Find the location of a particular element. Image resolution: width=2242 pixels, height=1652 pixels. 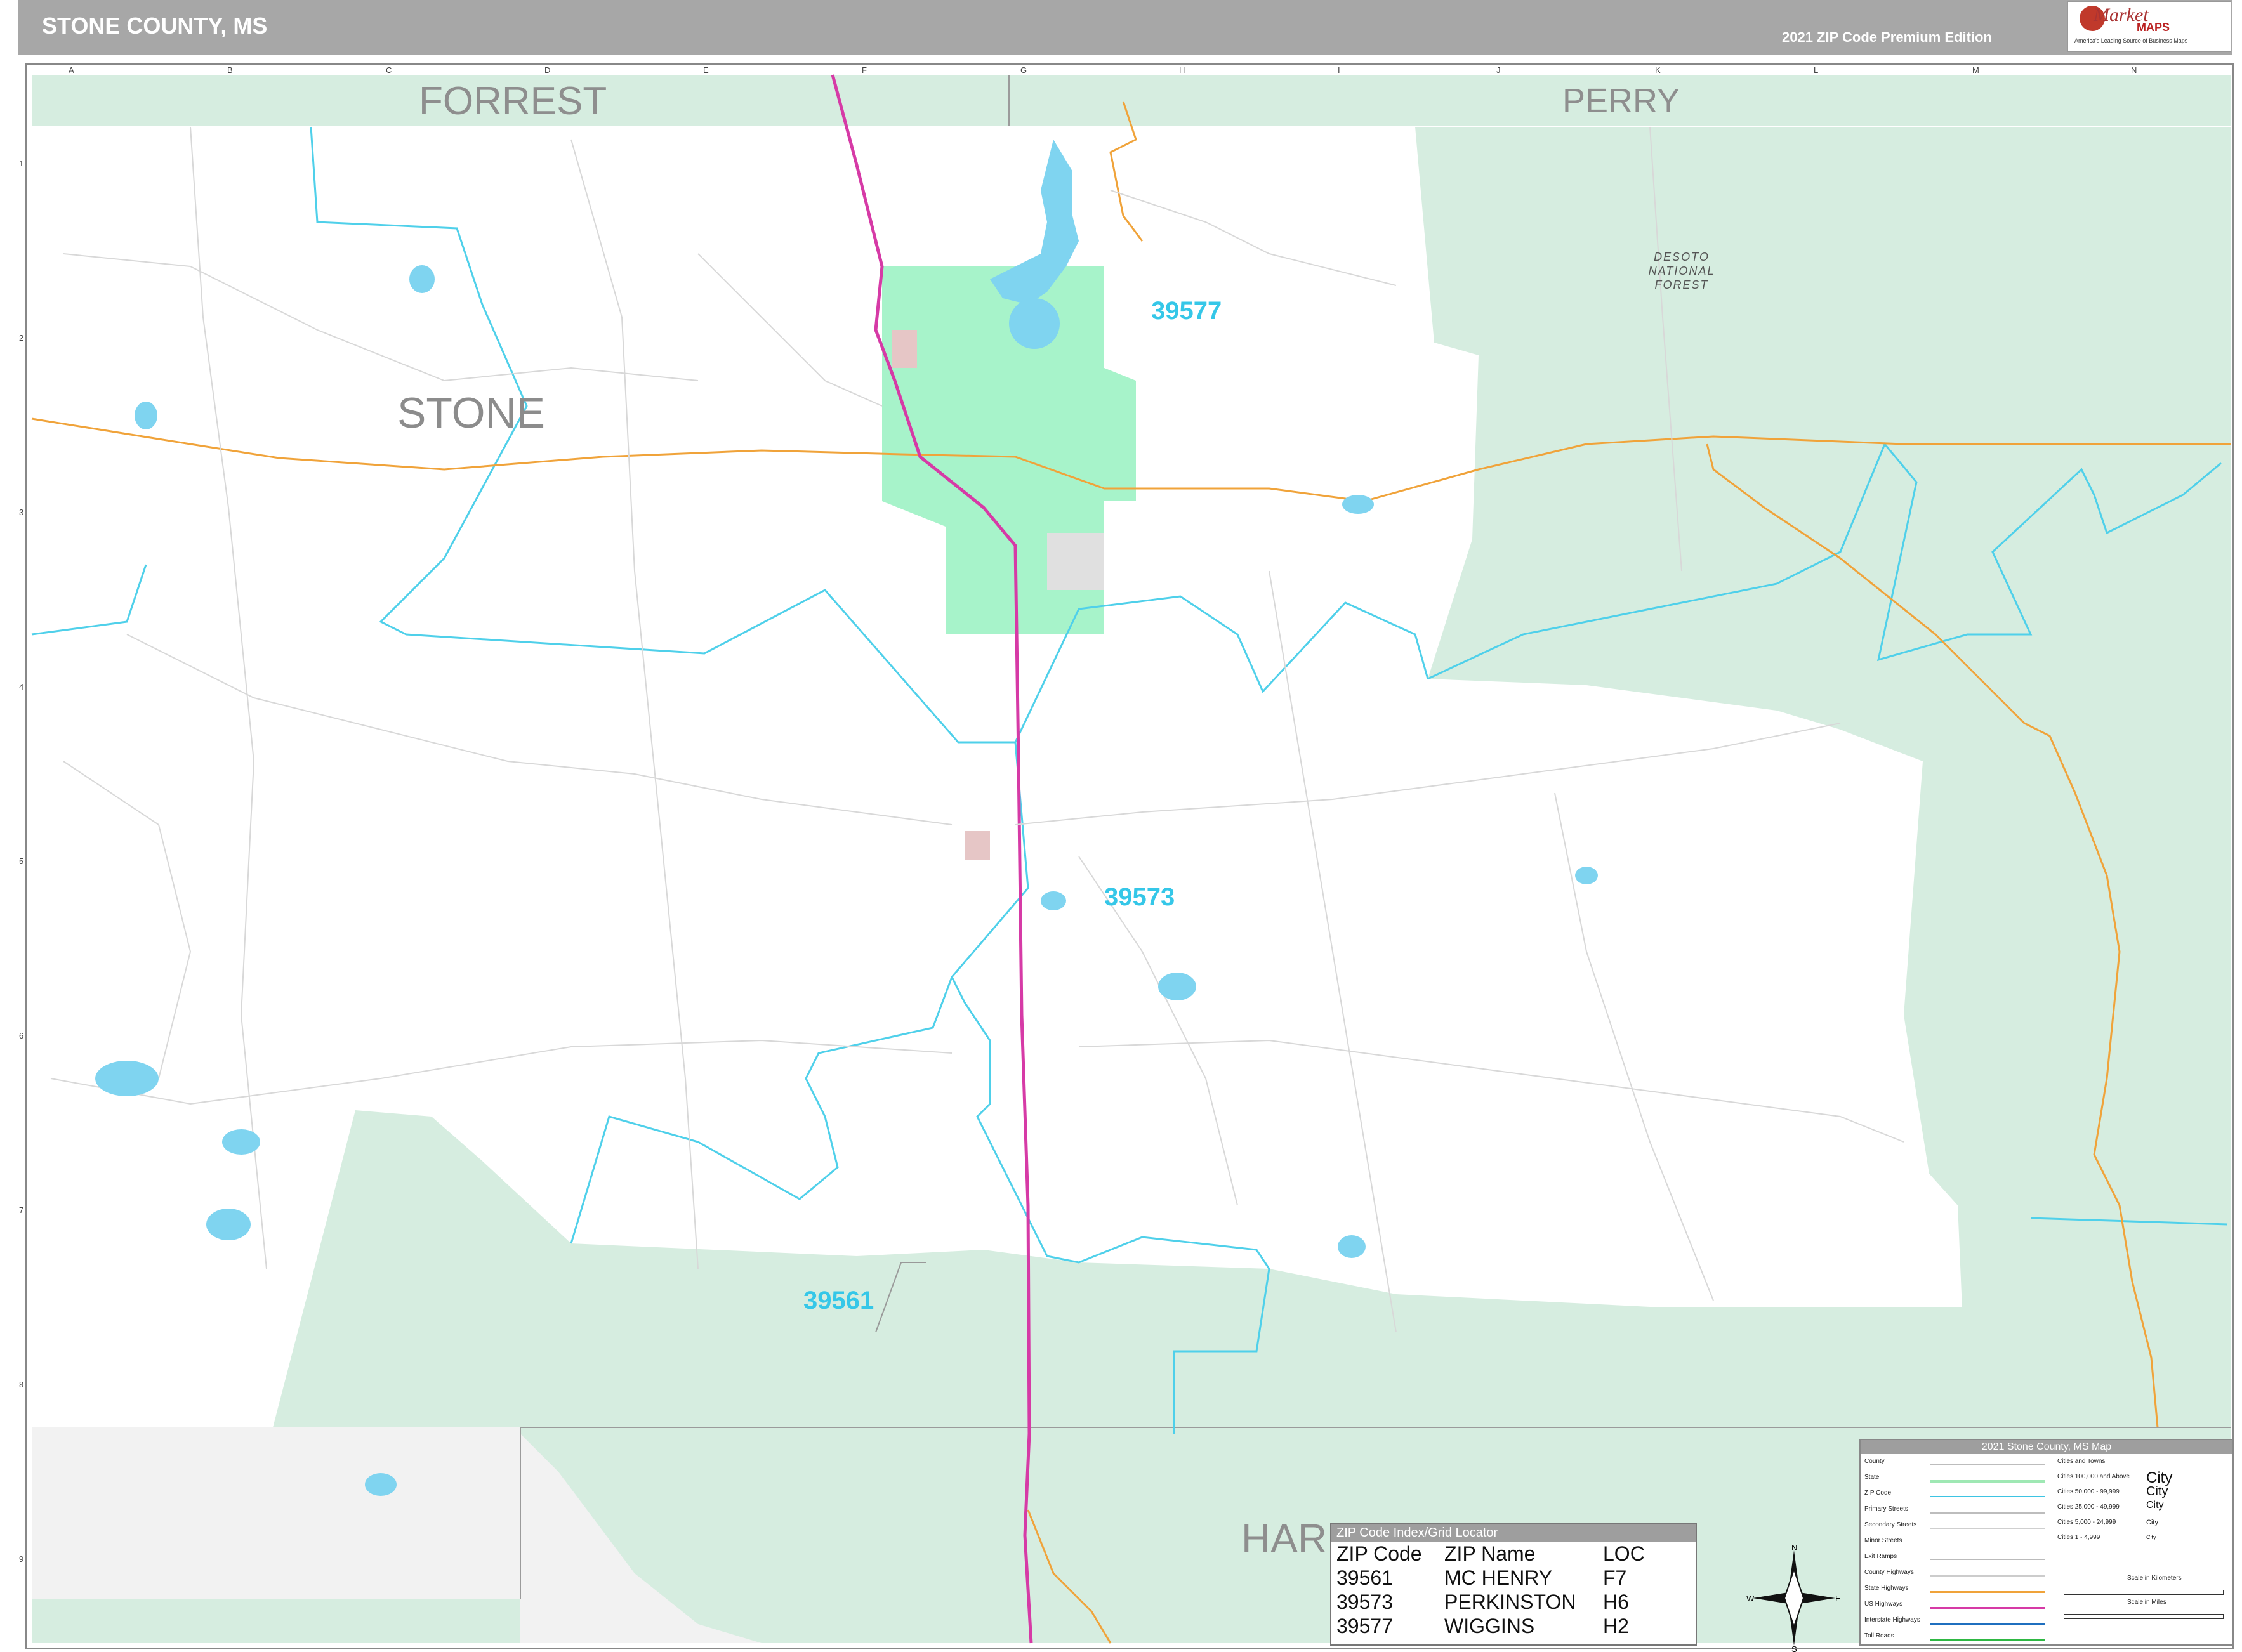

legend-item: US Highways is located at coordinates (1959, 1608).